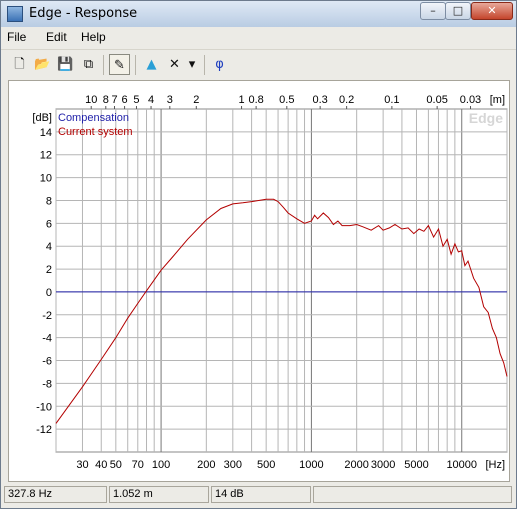 This screenshot has width=517, height=509. I want to click on top-tick-label: 0.05, so click(436, 100).